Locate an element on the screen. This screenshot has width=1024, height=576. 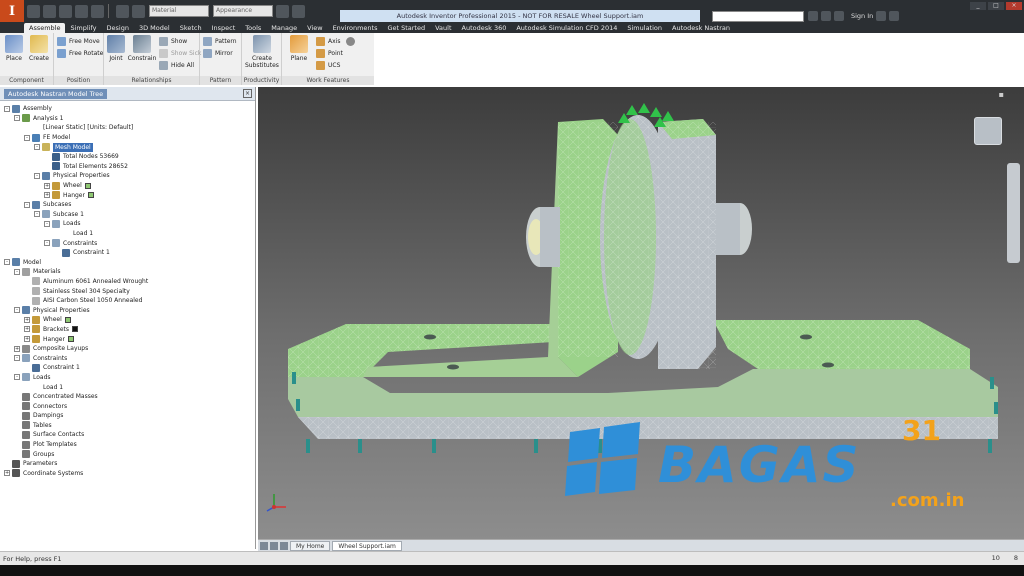
cascade-icon is located at coordinates (274, 545).